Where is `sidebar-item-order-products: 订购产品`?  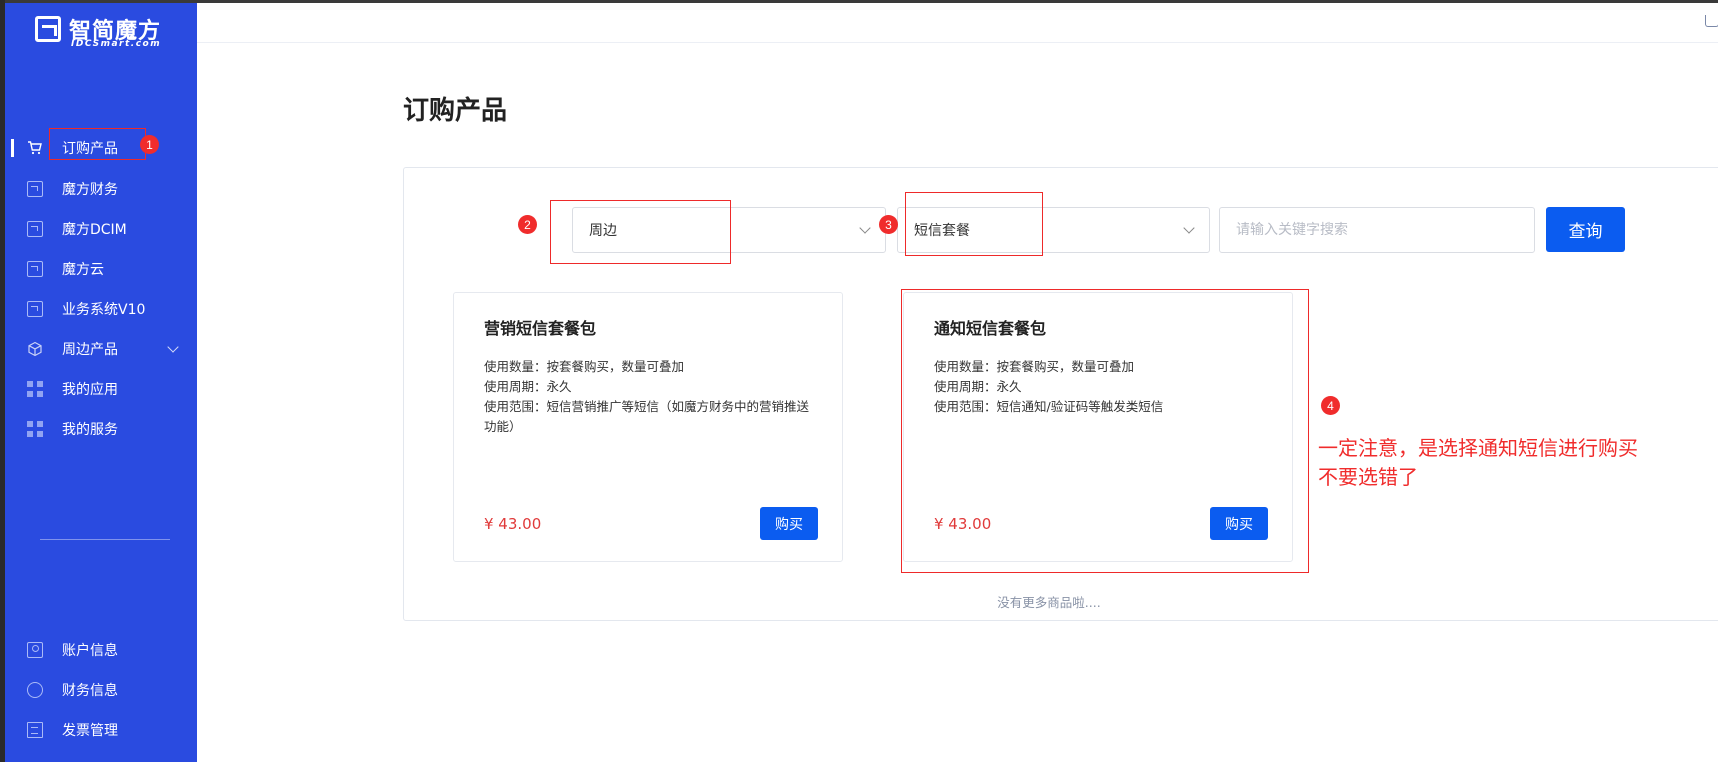 sidebar-item-order-products: 订购产品 is located at coordinates (101, 148).